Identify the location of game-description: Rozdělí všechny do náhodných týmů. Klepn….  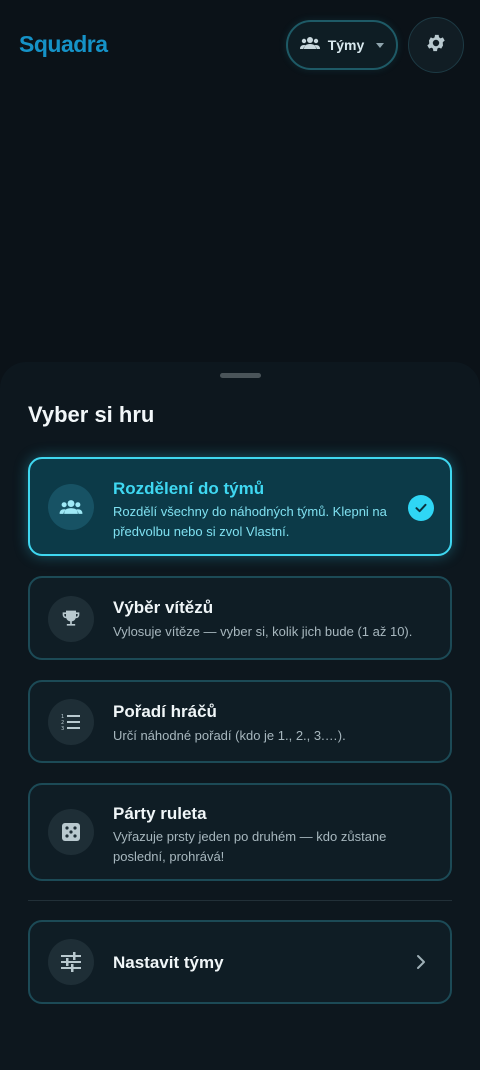
(250, 521).